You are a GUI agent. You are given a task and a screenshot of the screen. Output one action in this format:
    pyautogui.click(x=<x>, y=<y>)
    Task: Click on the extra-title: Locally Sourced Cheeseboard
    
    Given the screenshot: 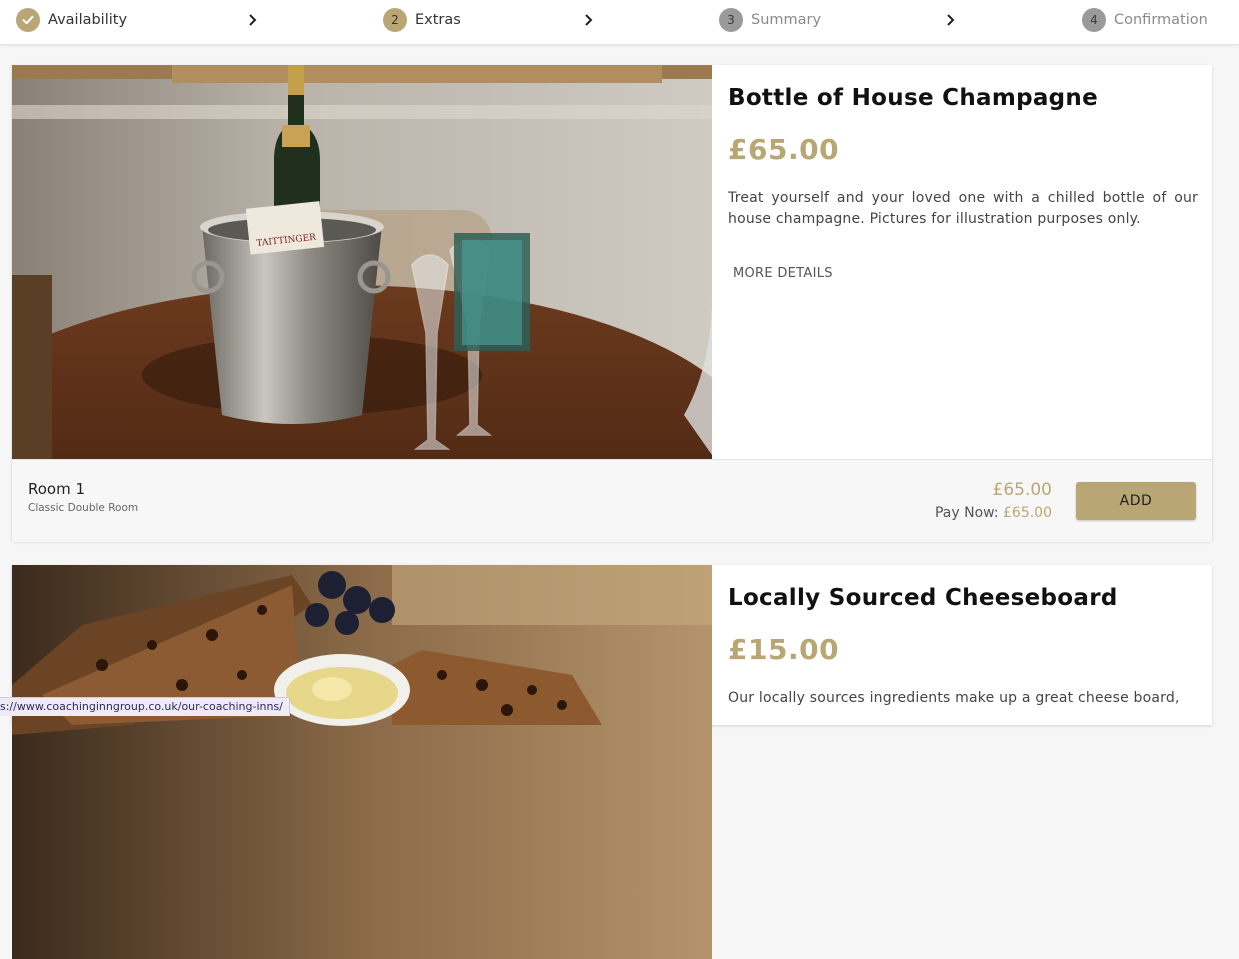 What is the action you would take?
    pyautogui.click(x=923, y=598)
    